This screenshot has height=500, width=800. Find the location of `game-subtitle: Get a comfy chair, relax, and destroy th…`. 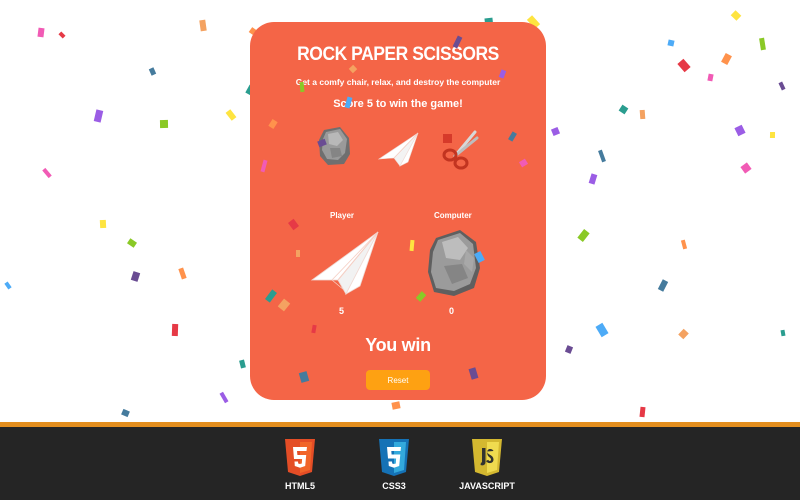

game-subtitle: Get a comfy chair, relax, and destroy th… is located at coordinates (398, 82).